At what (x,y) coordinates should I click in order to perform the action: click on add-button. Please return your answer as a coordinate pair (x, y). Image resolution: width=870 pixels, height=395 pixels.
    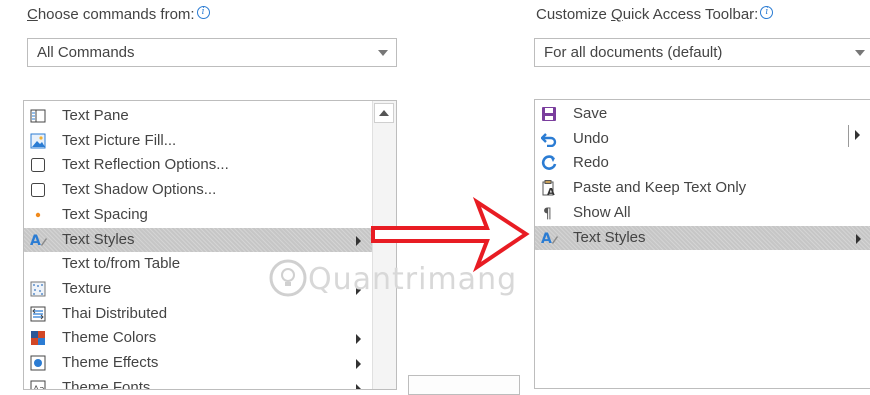
    Looking at the image, I should click on (464, 385).